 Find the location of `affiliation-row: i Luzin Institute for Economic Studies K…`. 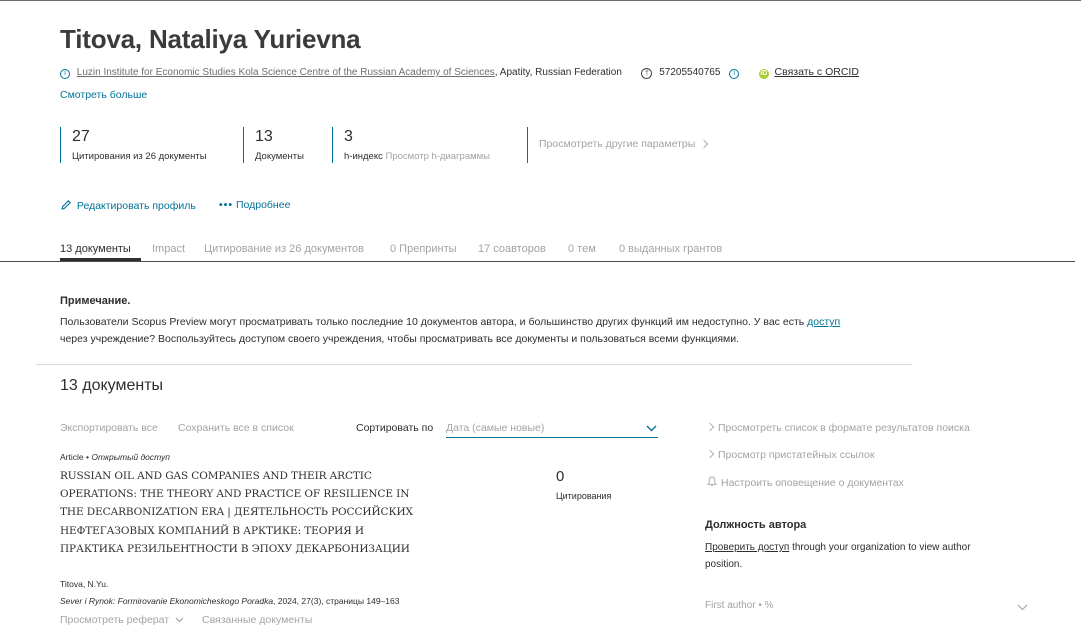

affiliation-row: i Luzin Institute for Economic Studies K… is located at coordinates (459, 72).